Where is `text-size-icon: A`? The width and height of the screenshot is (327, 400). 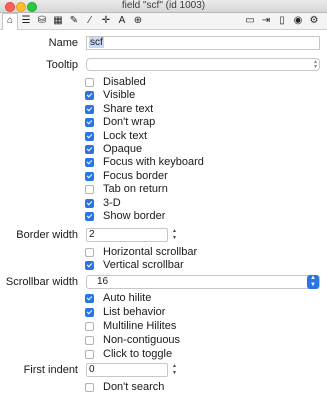
text-size-icon: A is located at coordinates (122, 21).